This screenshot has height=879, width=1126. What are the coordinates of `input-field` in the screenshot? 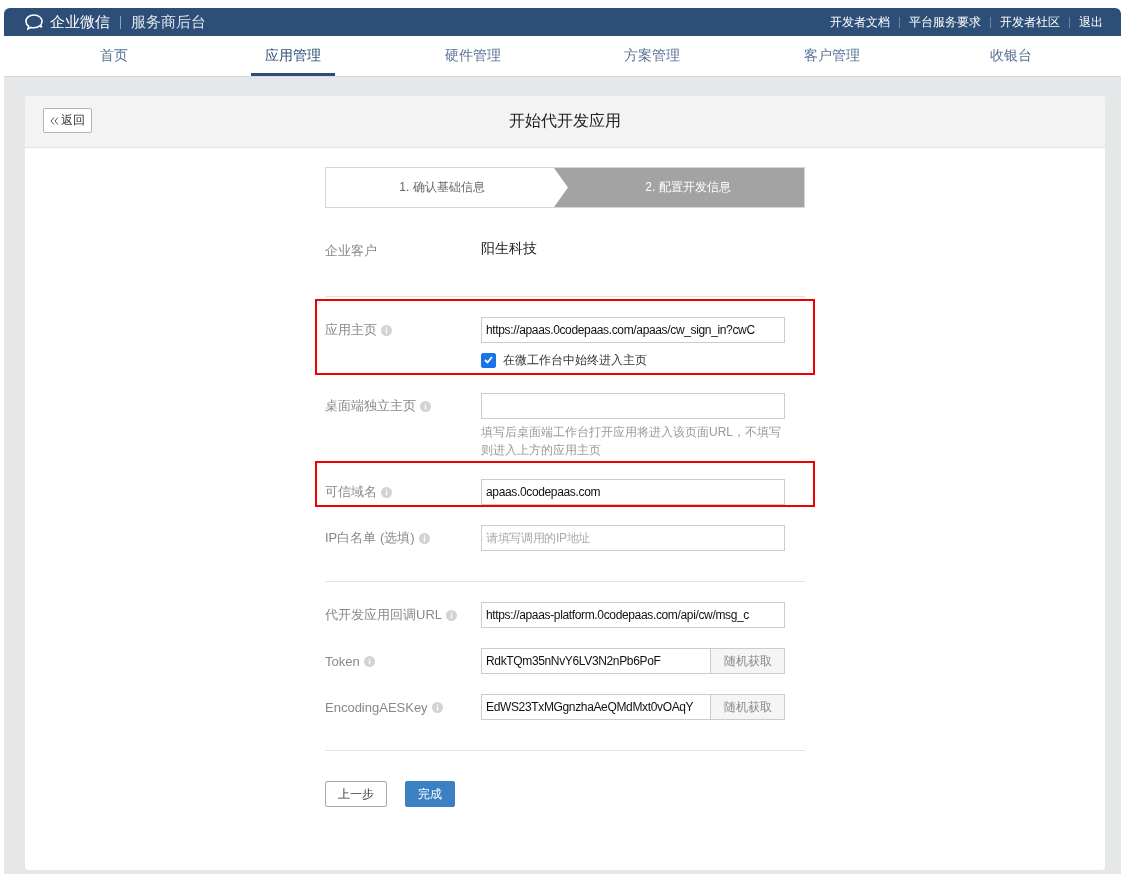 It's located at (633, 406).